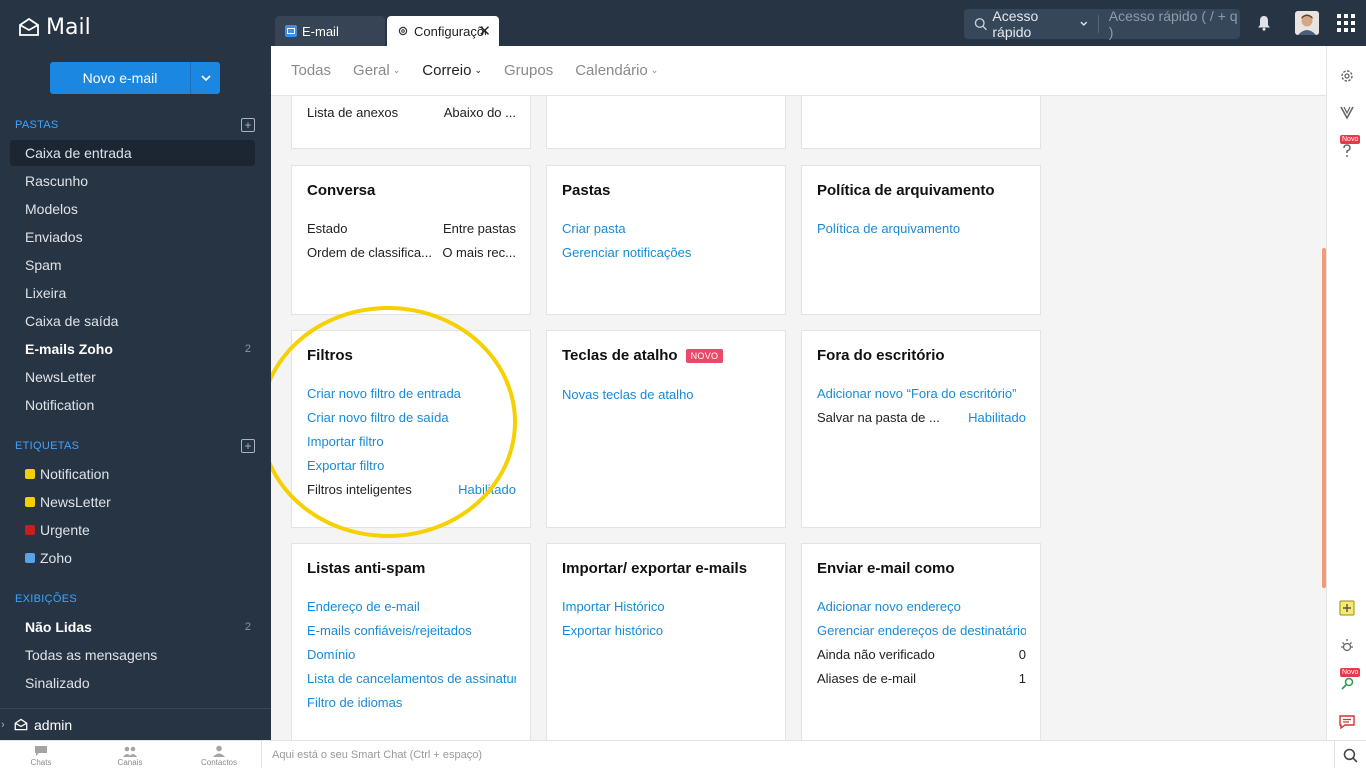 This screenshot has height=768, width=1366. I want to click on folder-notification: Notification, so click(132, 405).